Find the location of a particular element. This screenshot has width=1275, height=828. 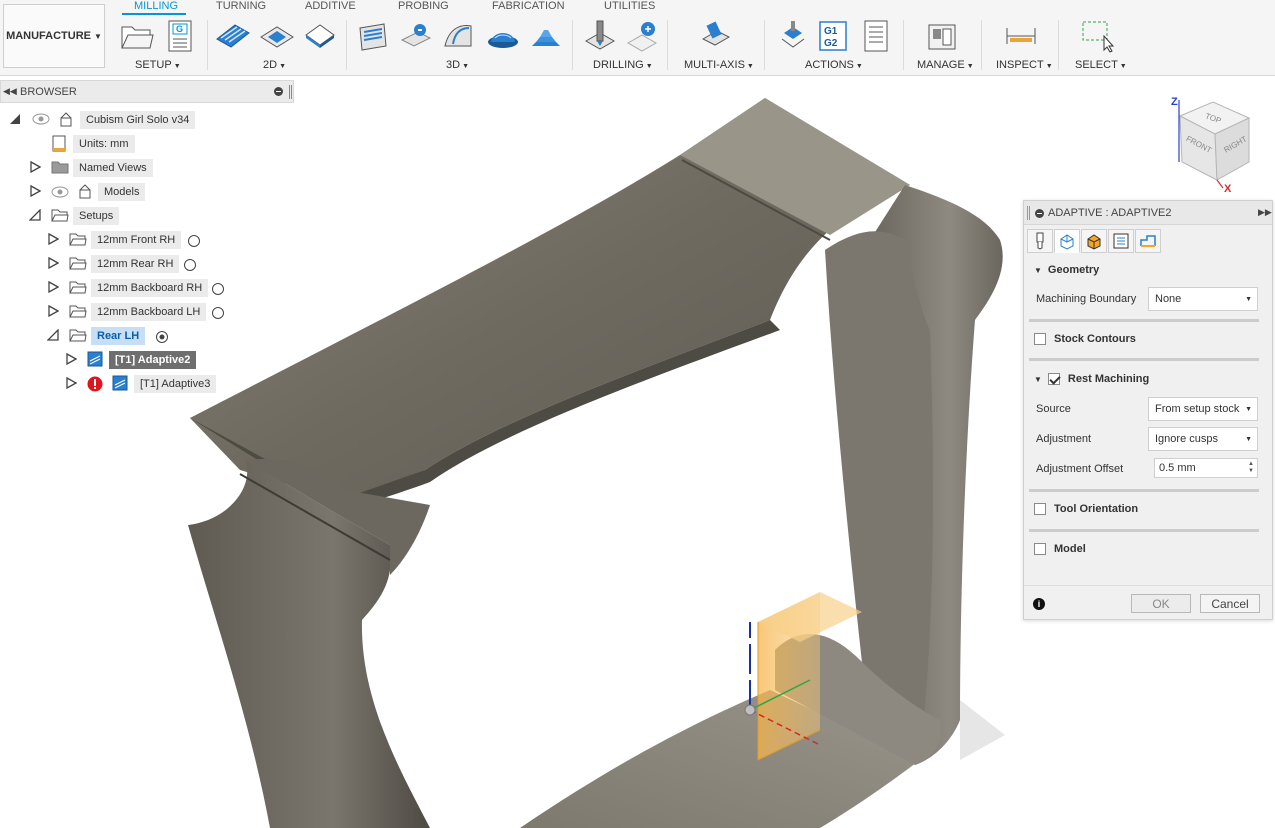

tab-heights-icon is located at coordinates (1094, 241).